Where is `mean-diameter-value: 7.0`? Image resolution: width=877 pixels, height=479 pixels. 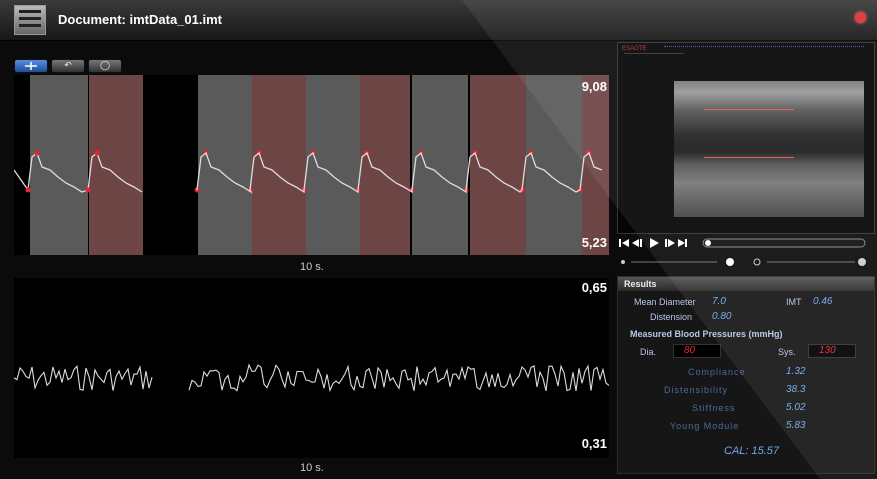
mean-diameter-value: 7.0 is located at coordinates (719, 301).